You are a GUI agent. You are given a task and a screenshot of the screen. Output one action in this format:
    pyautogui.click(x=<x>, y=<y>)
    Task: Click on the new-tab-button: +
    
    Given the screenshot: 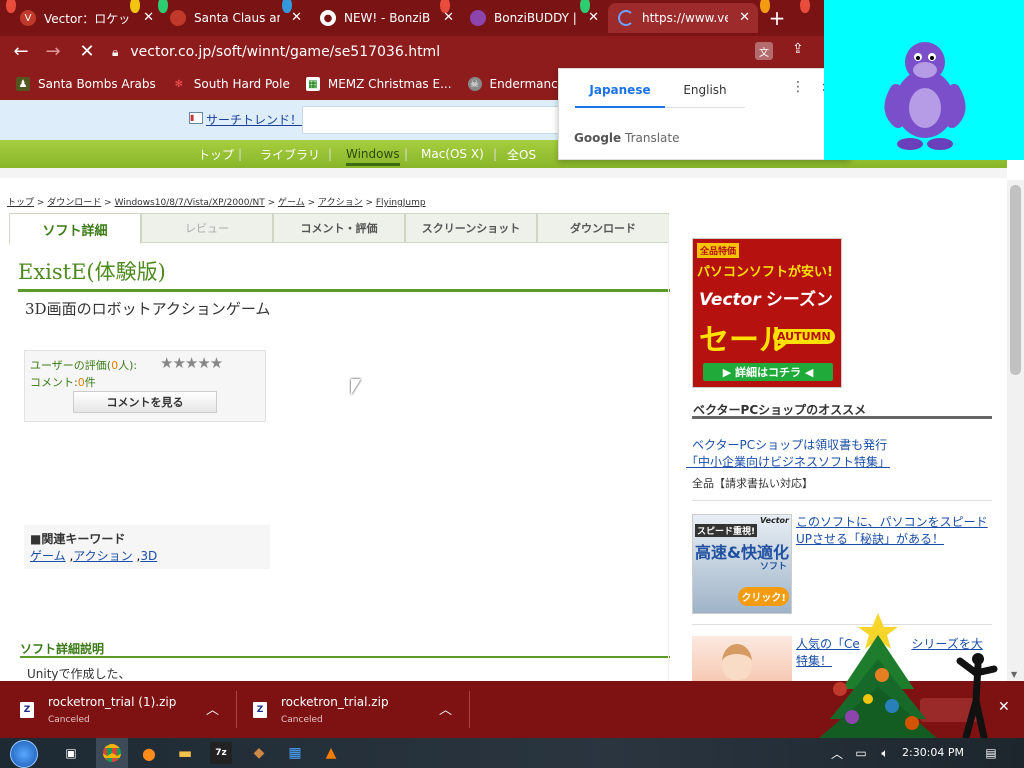 What is the action you would take?
    pyautogui.click(x=777, y=18)
    